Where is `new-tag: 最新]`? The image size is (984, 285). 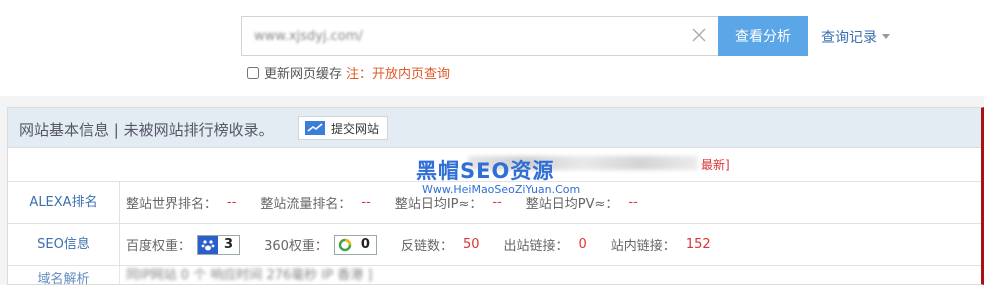 new-tag: 最新] is located at coordinates (715, 165).